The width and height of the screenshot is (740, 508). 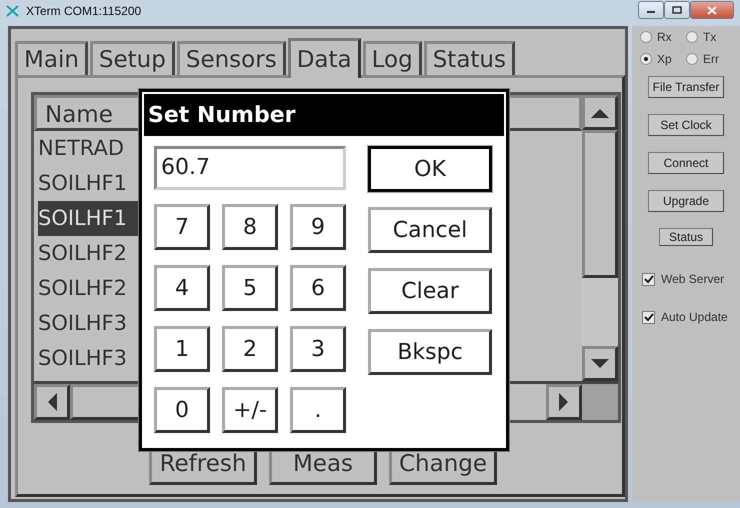 I want to click on dialog-button: OK, so click(x=430, y=169).